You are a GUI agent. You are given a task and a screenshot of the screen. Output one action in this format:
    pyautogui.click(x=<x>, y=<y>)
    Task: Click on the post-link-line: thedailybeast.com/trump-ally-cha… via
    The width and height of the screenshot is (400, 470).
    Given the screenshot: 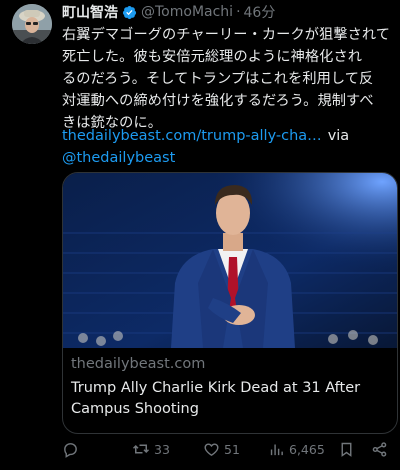 What is the action you would take?
    pyautogui.click(x=229, y=136)
    